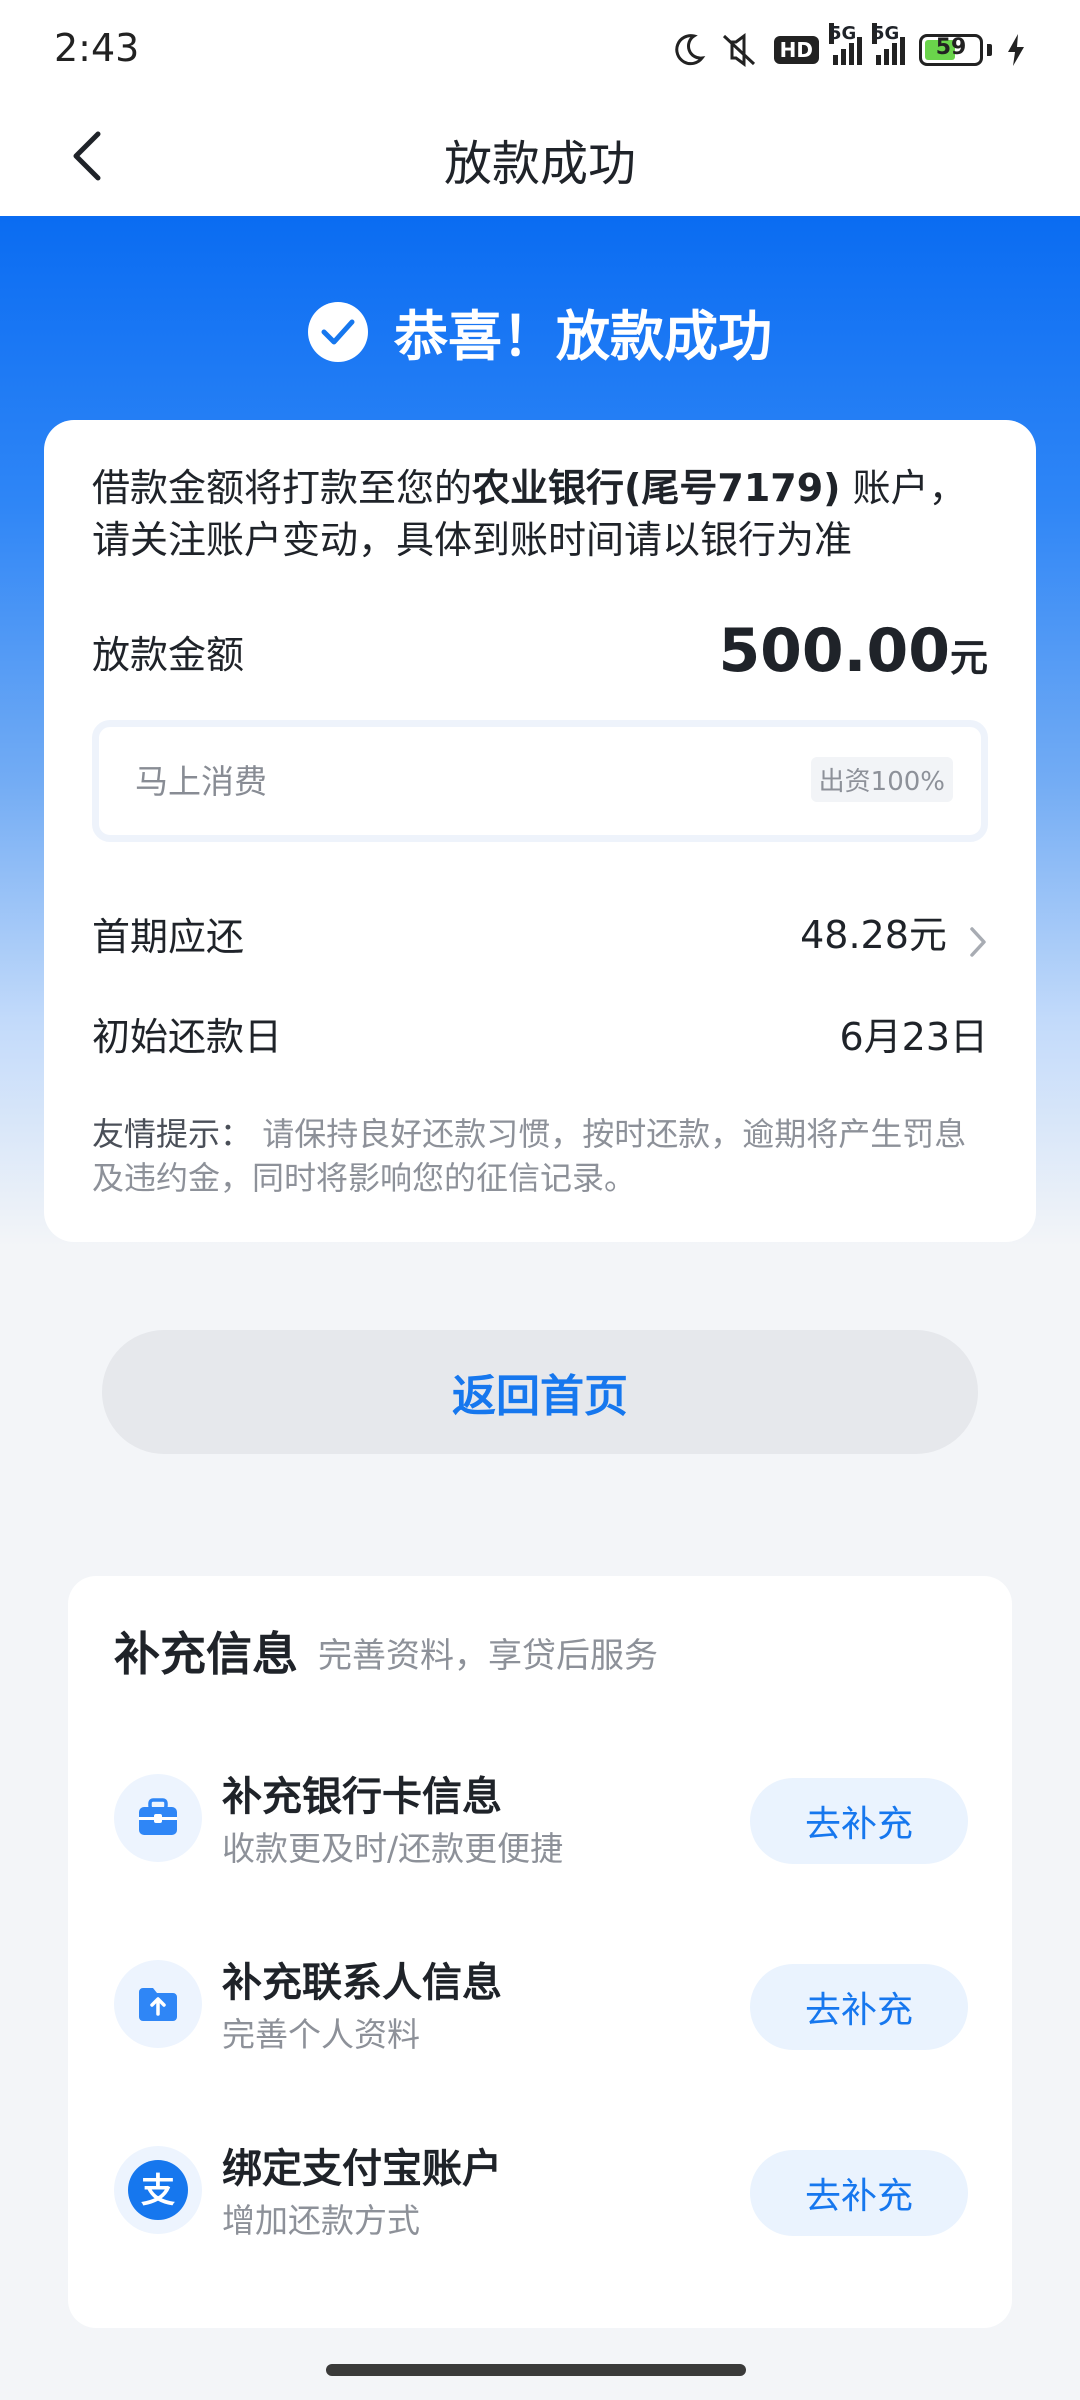 The width and height of the screenshot is (1080, 2400). Describe the element at coordinates (859, 2007) in the screenshot. I see `add-contact-button: 去补充` at that location.